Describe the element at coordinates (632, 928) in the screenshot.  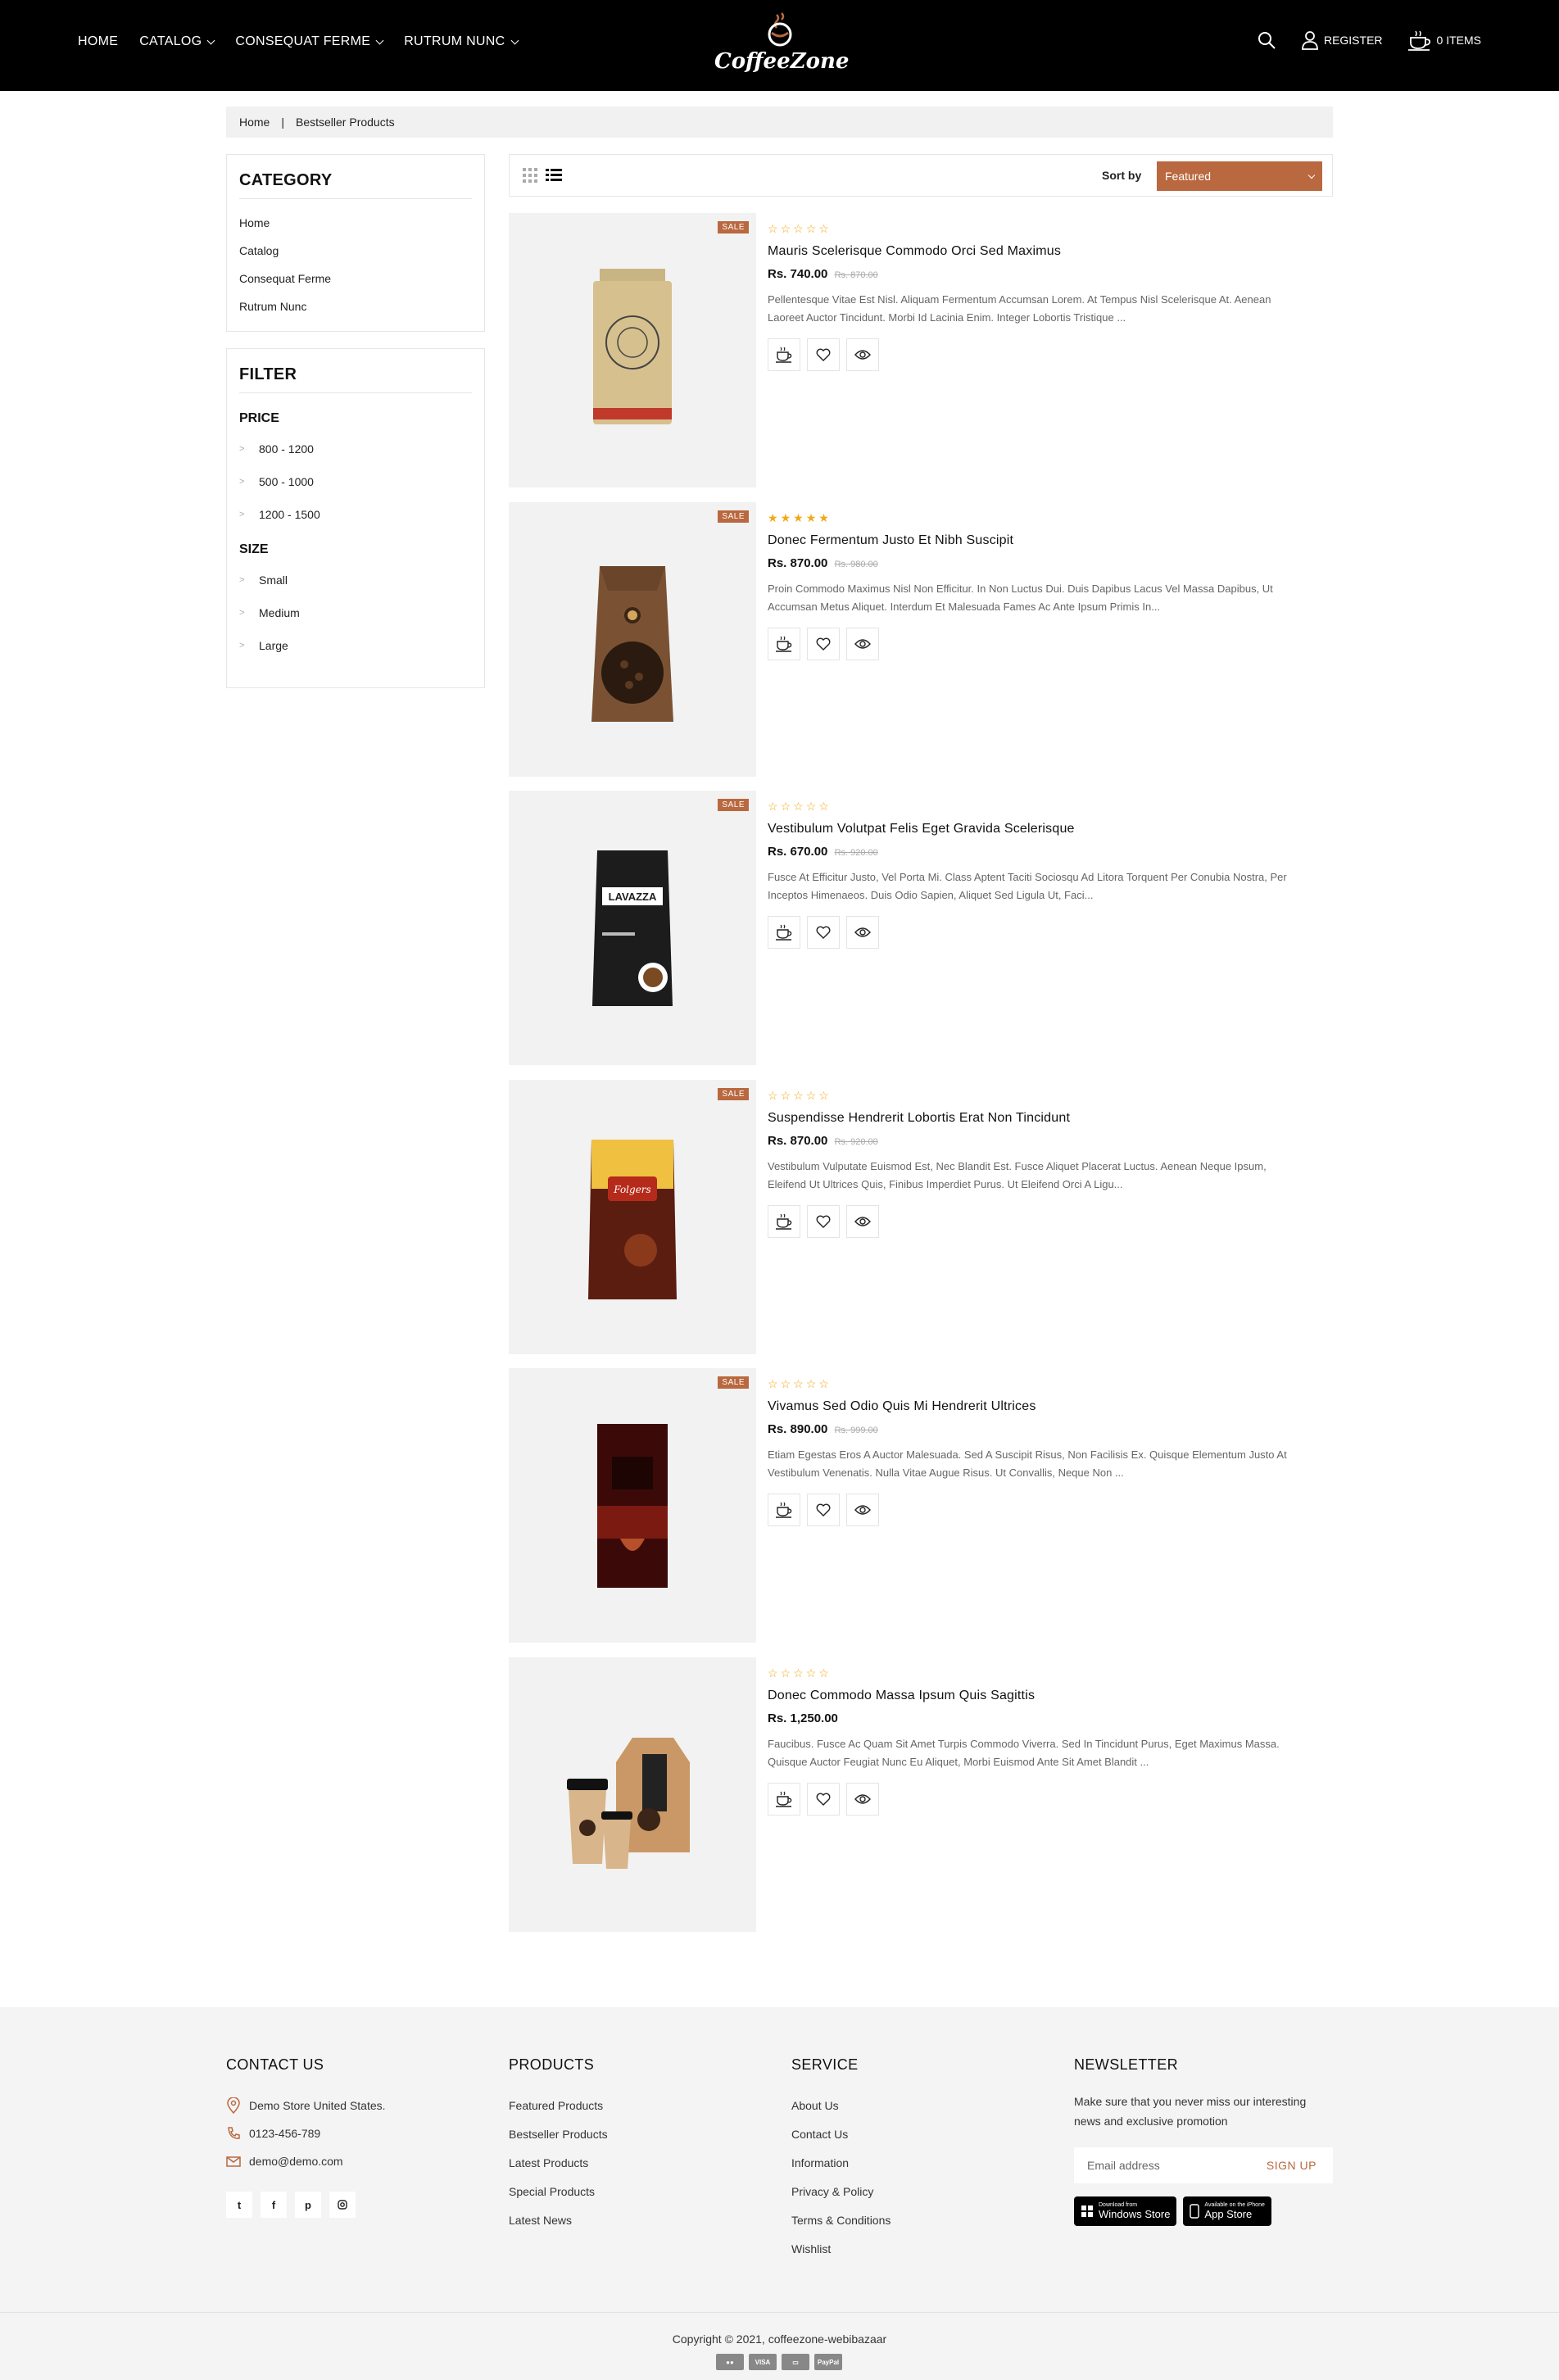
I see `product-image: LAVAZZA SALE` at that location.